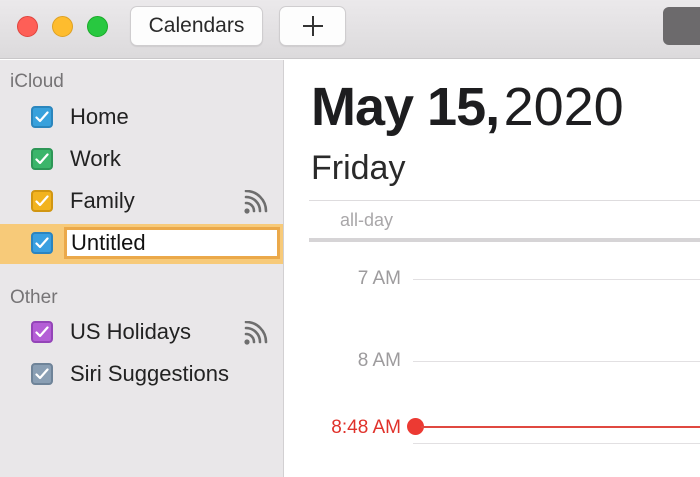 The image size is (700, 477). I want to click on calendar-item-home: Home, so click(141, 118).